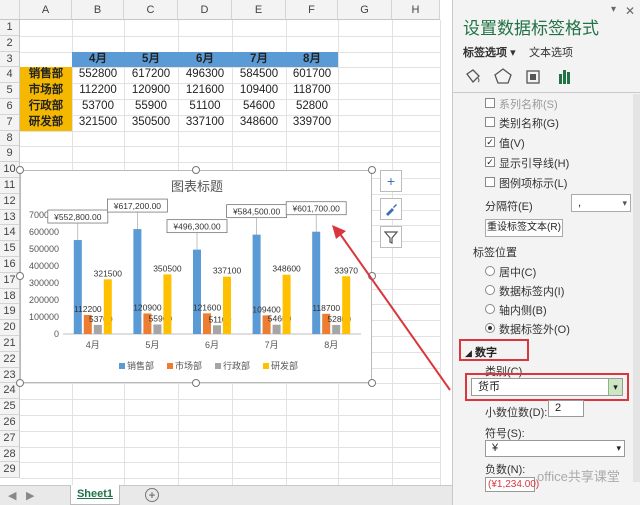 Image resolution: width=640 pixels, height=505 pixels. What do you see at coordinates (30, 495) in the screenshot?
I see `scroll-right-icon: ▶` at bounding box center [30, 495].